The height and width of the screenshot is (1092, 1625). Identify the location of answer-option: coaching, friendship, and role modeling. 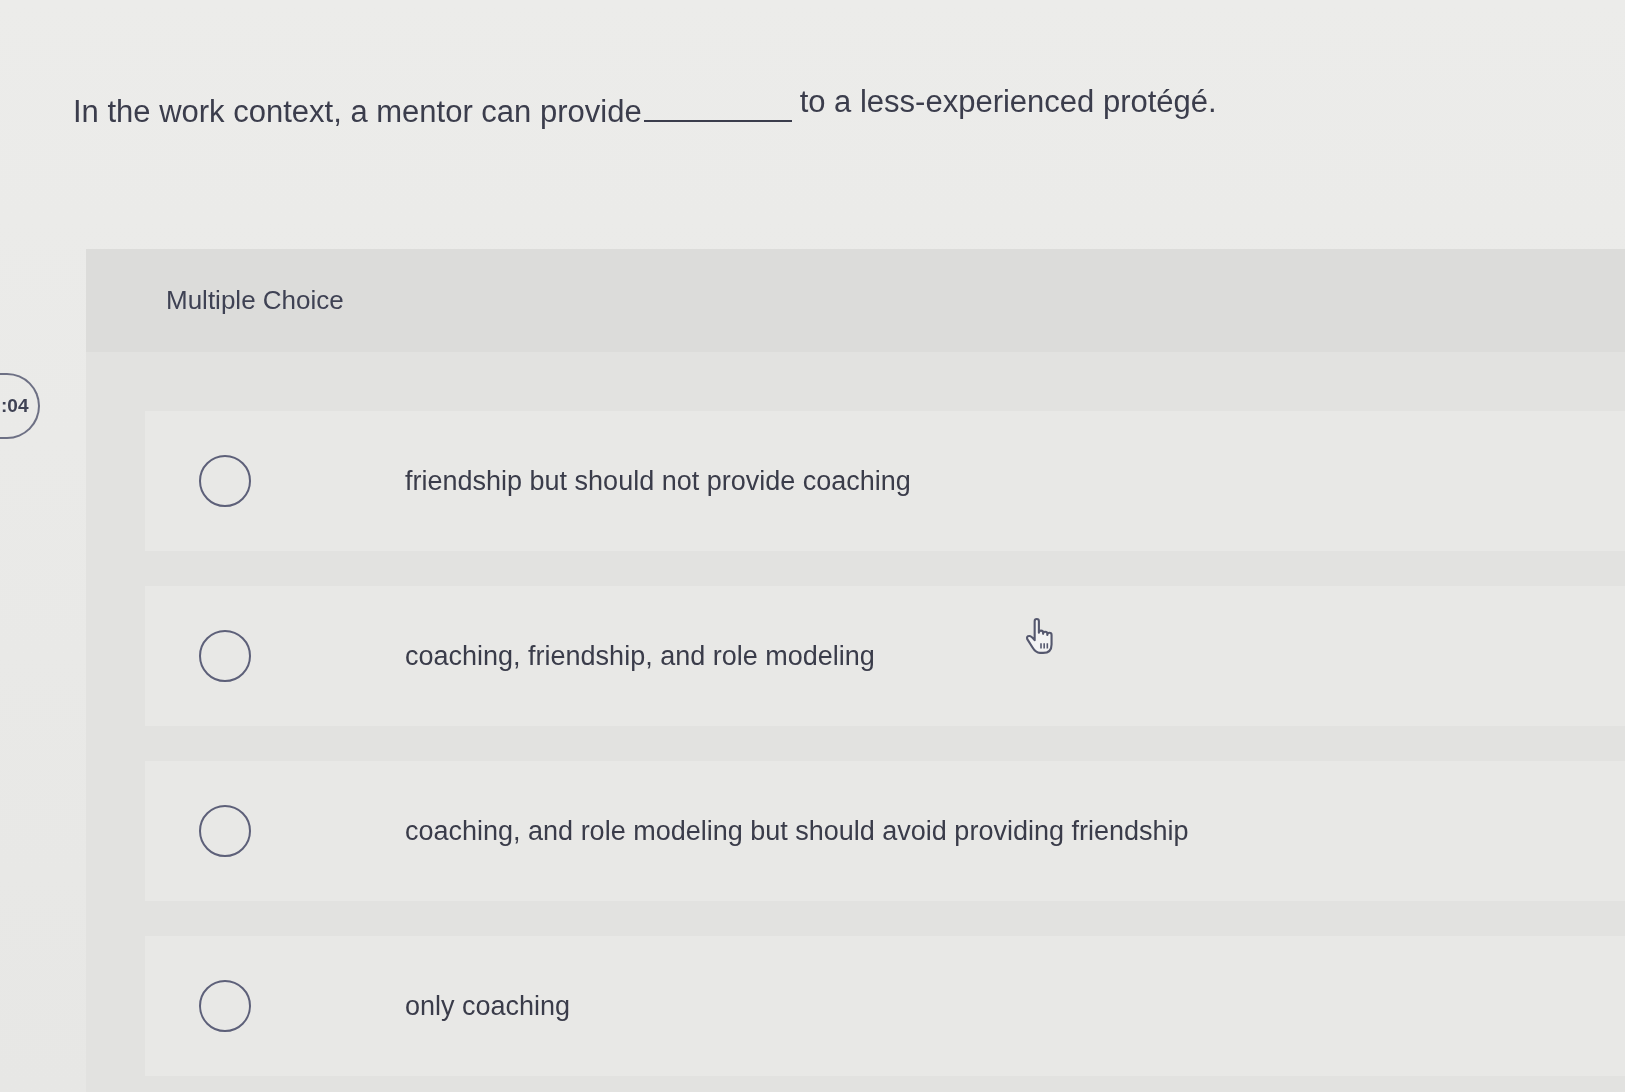
(885, 656).